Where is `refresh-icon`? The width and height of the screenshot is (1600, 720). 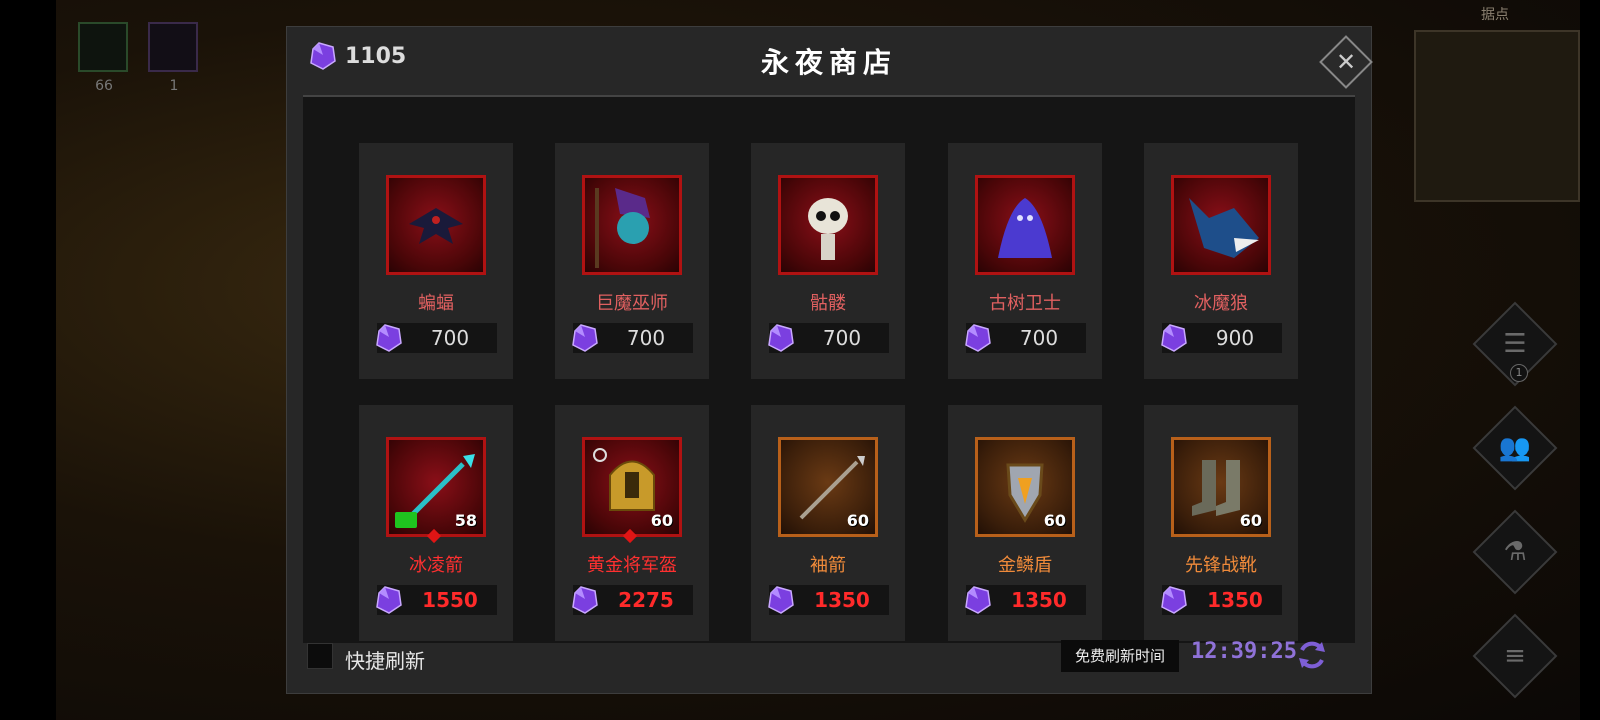
refresh-icon is located at coordinates (1312, 655).